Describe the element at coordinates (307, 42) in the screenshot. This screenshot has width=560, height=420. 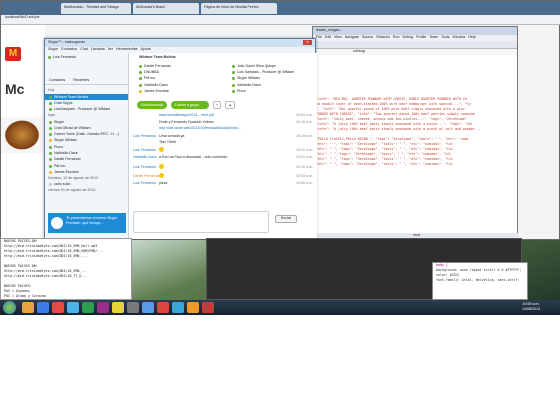
I see `close-icon: ✕` at that location.